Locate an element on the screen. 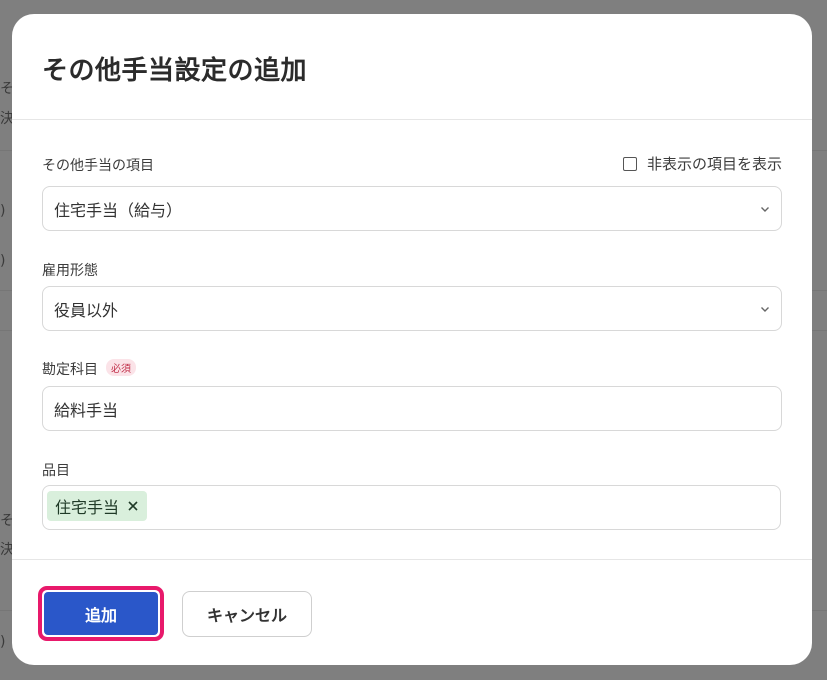  employment-type-value: 役員以外 is located at coordinates (86, 310).